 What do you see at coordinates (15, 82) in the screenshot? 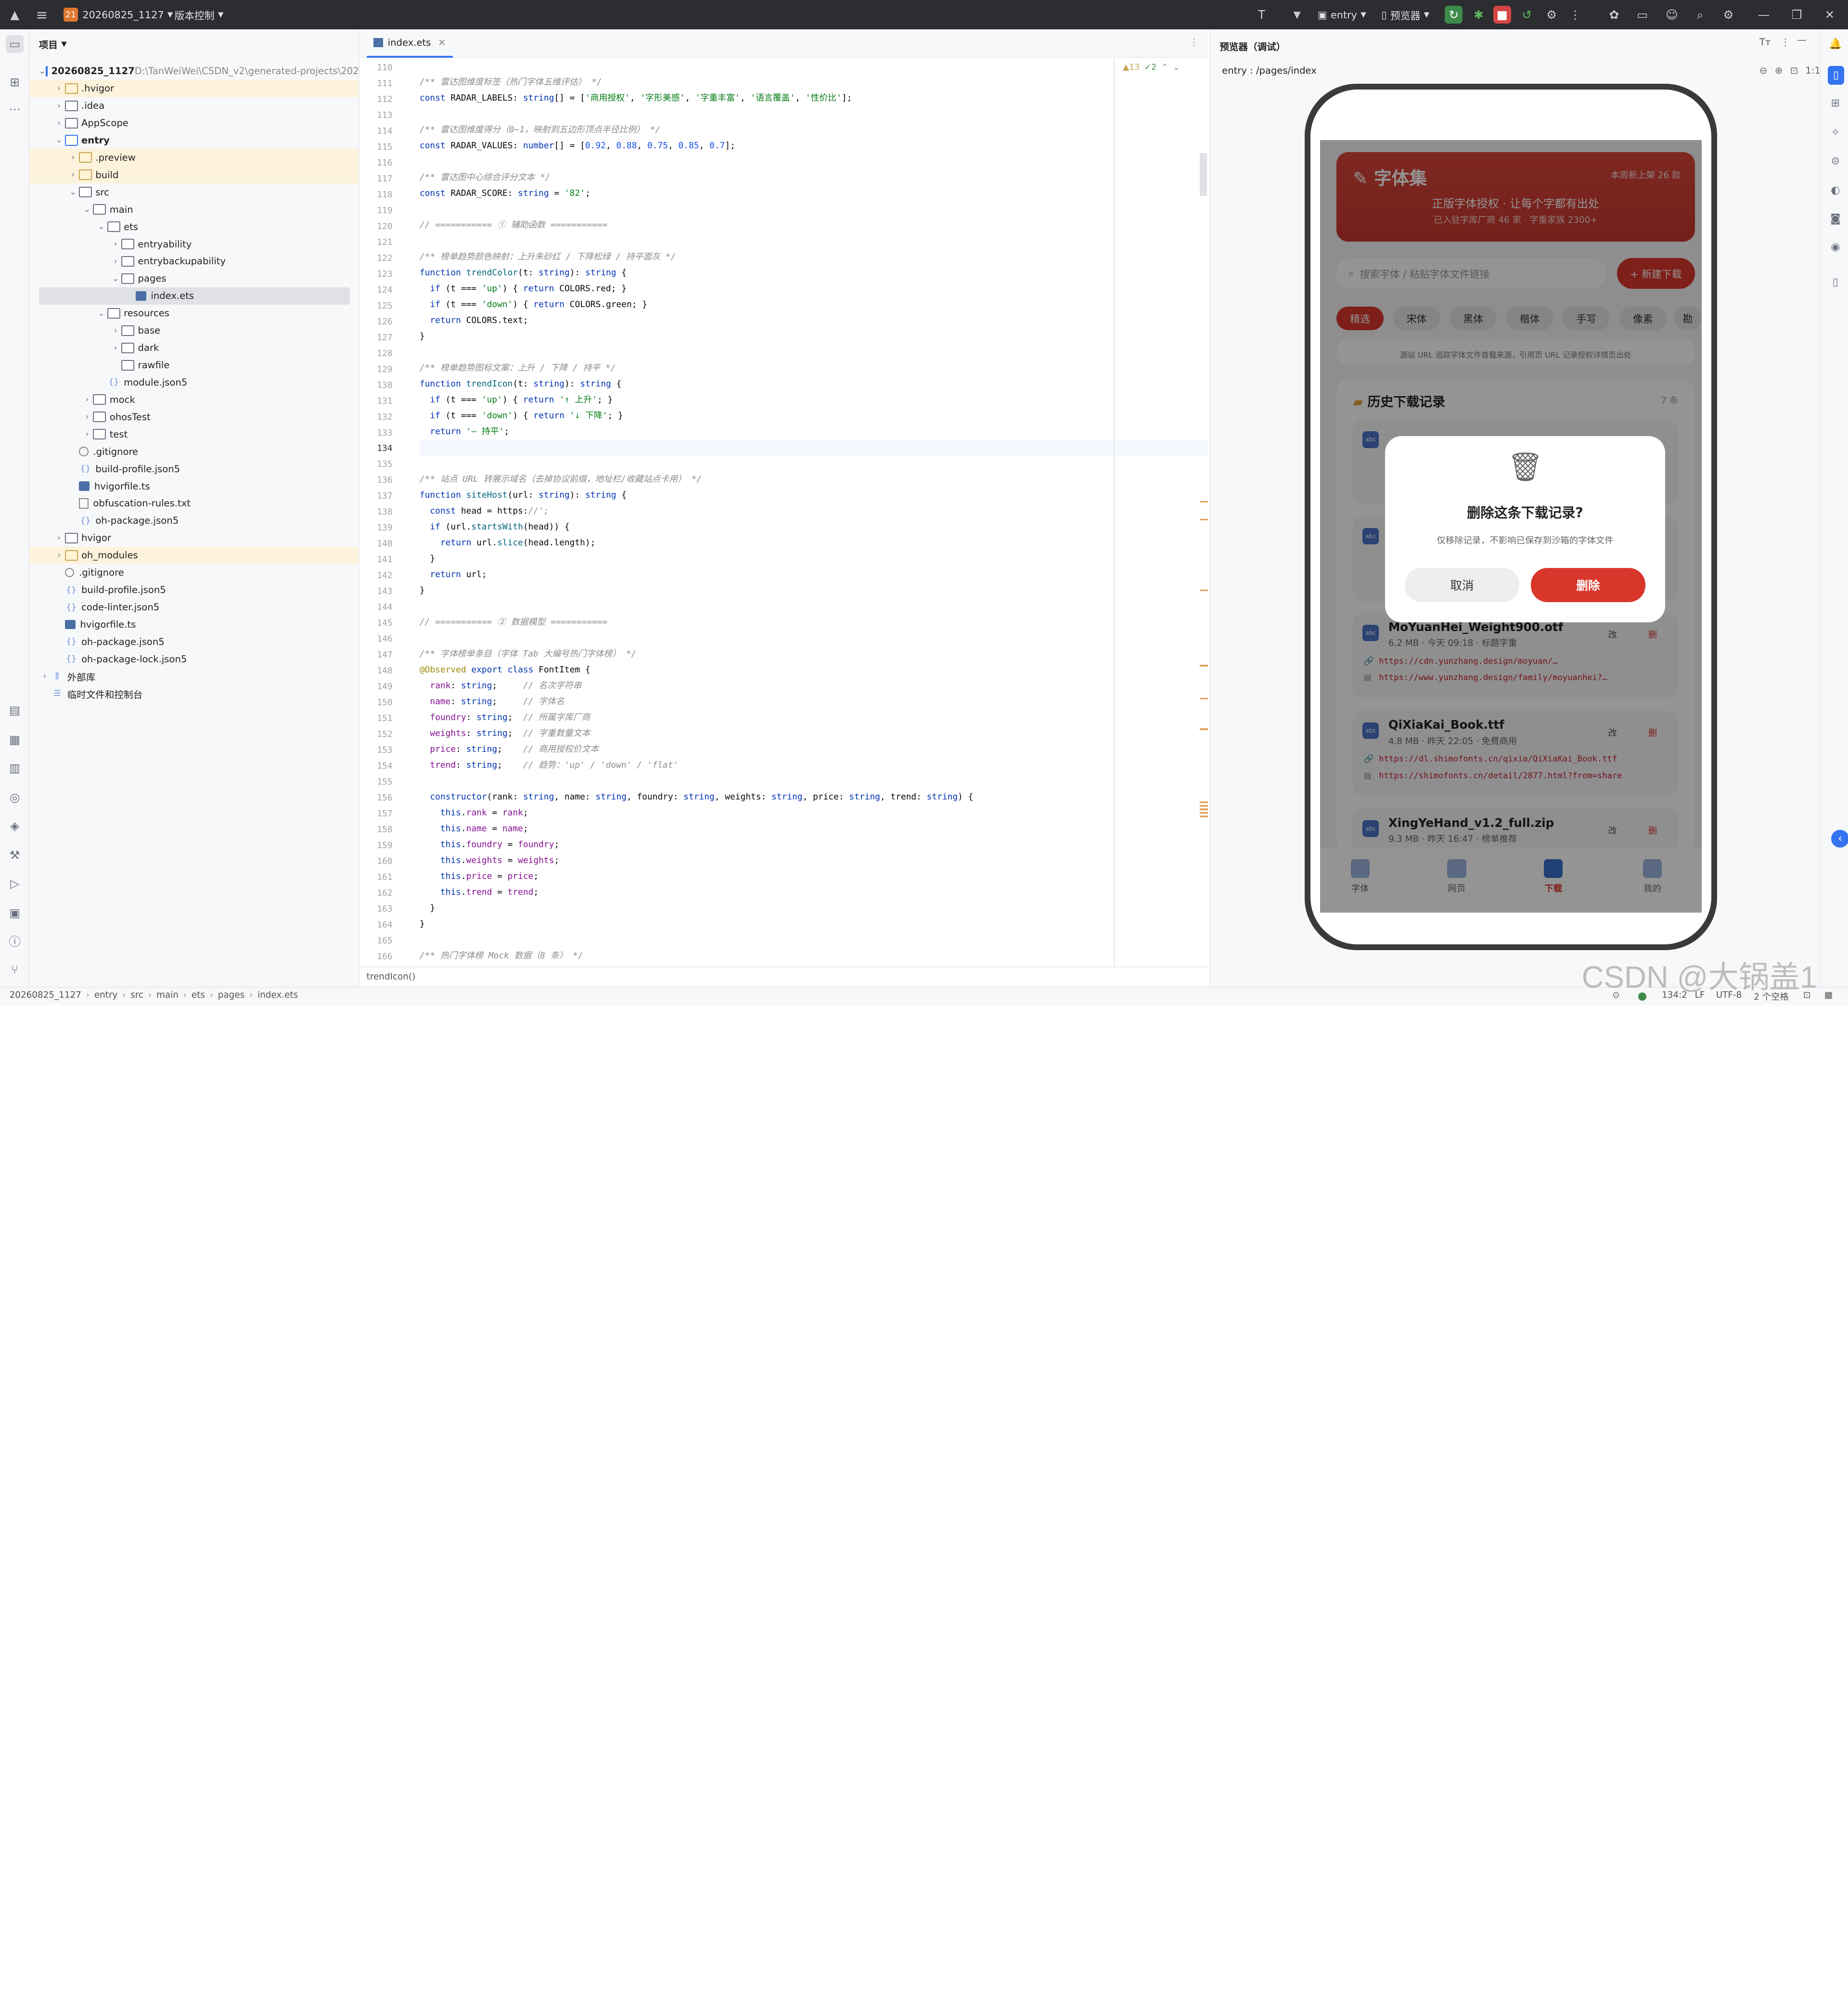
I see `structure-icon: ⊞` at bounding box center [15, 82].